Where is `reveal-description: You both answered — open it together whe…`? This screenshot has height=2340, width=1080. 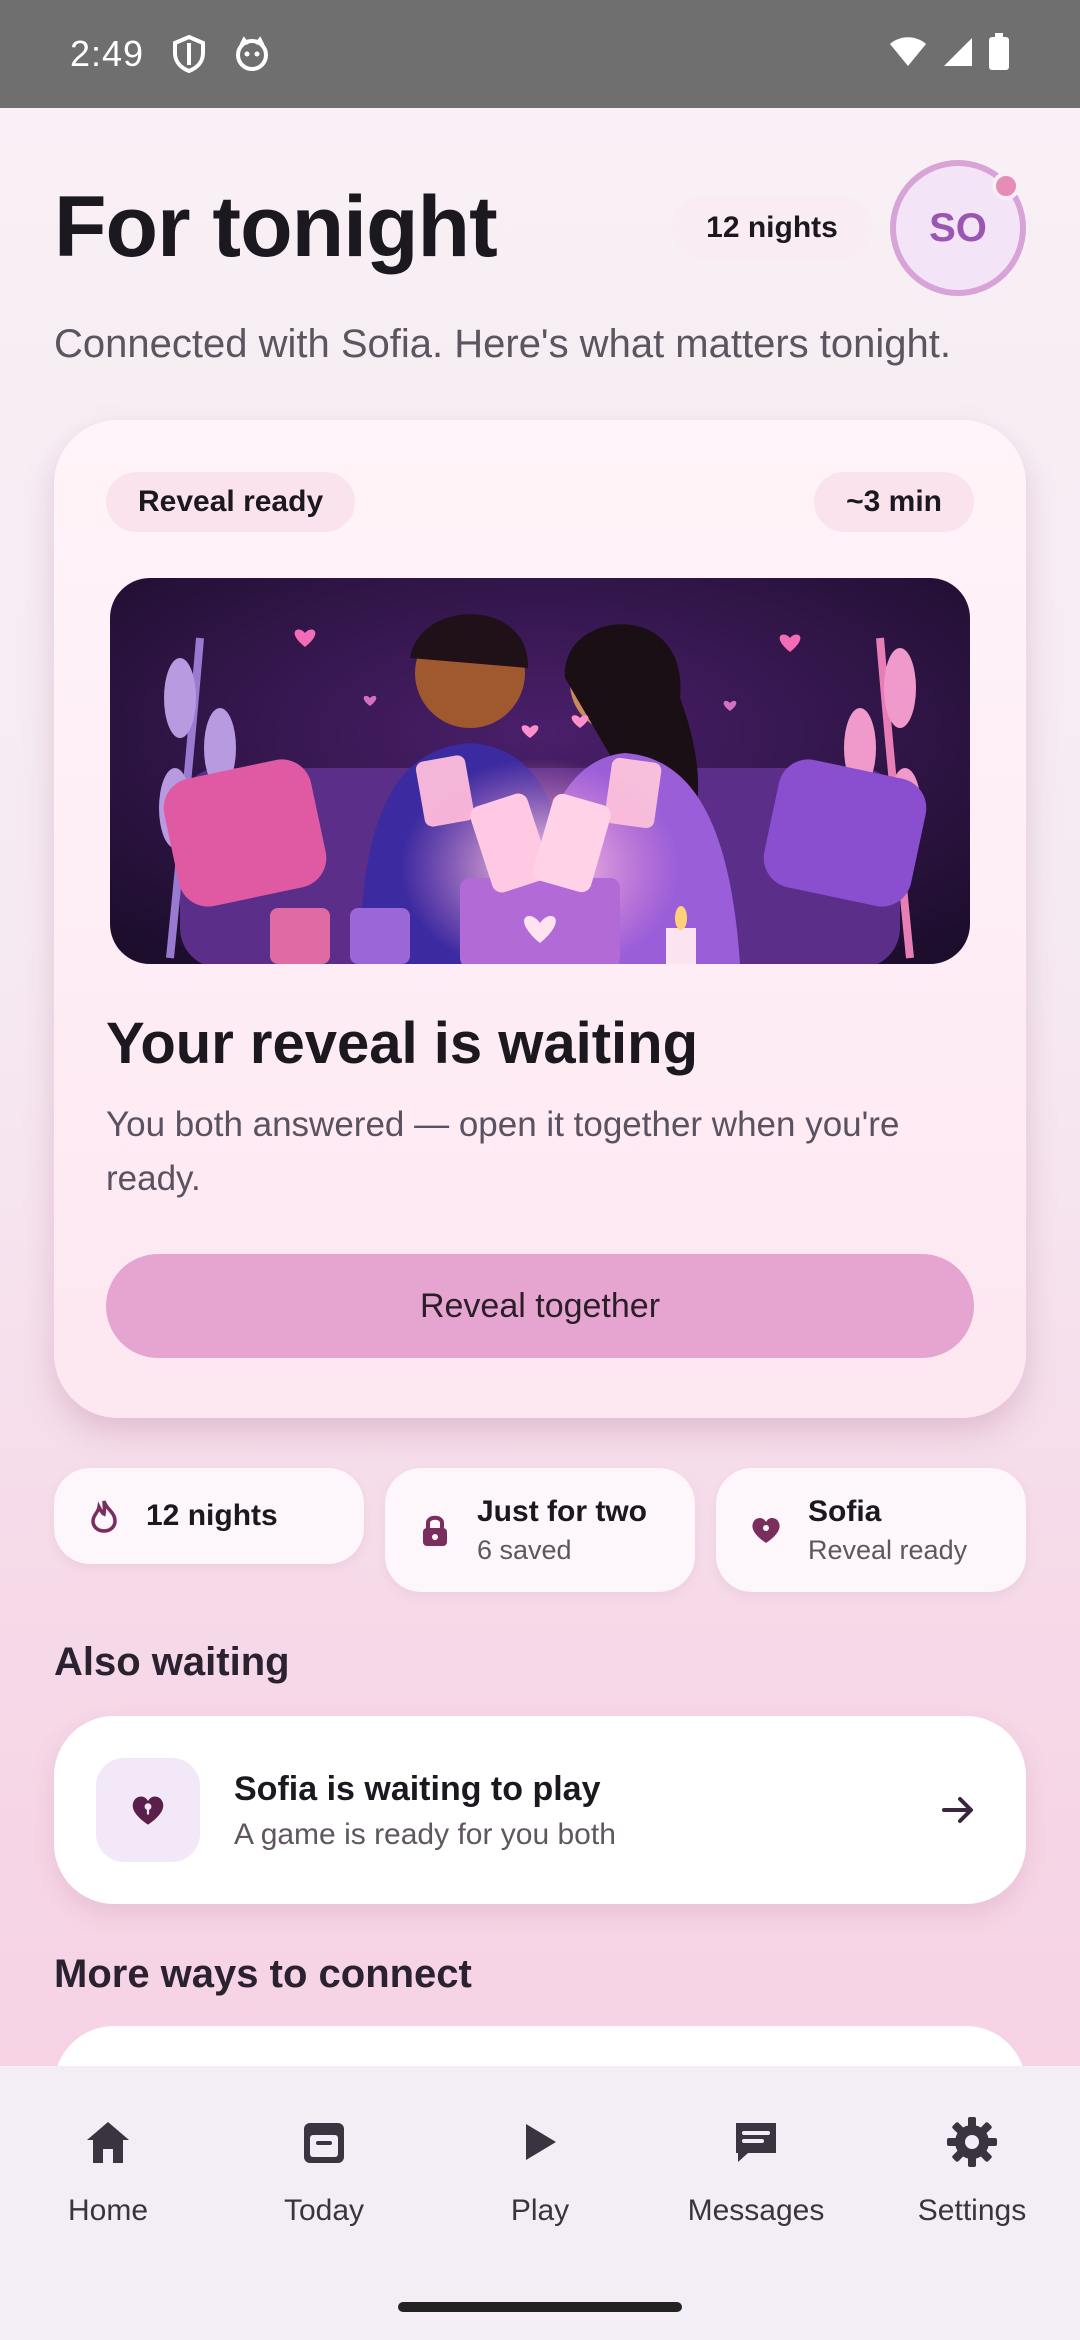
reveal-description: You both answered — open it together whe… is located at coordinates (503, 1151).